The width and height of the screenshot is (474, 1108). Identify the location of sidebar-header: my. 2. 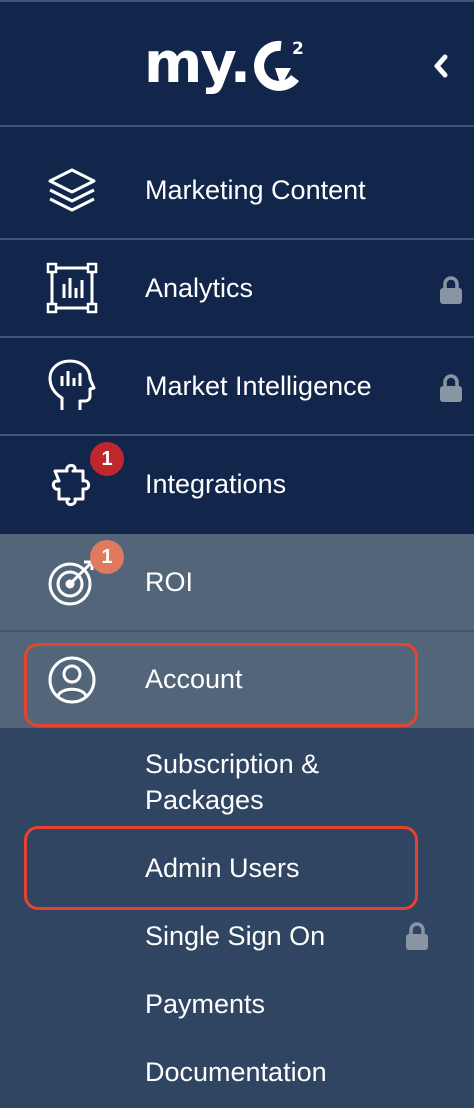
(237, 64).